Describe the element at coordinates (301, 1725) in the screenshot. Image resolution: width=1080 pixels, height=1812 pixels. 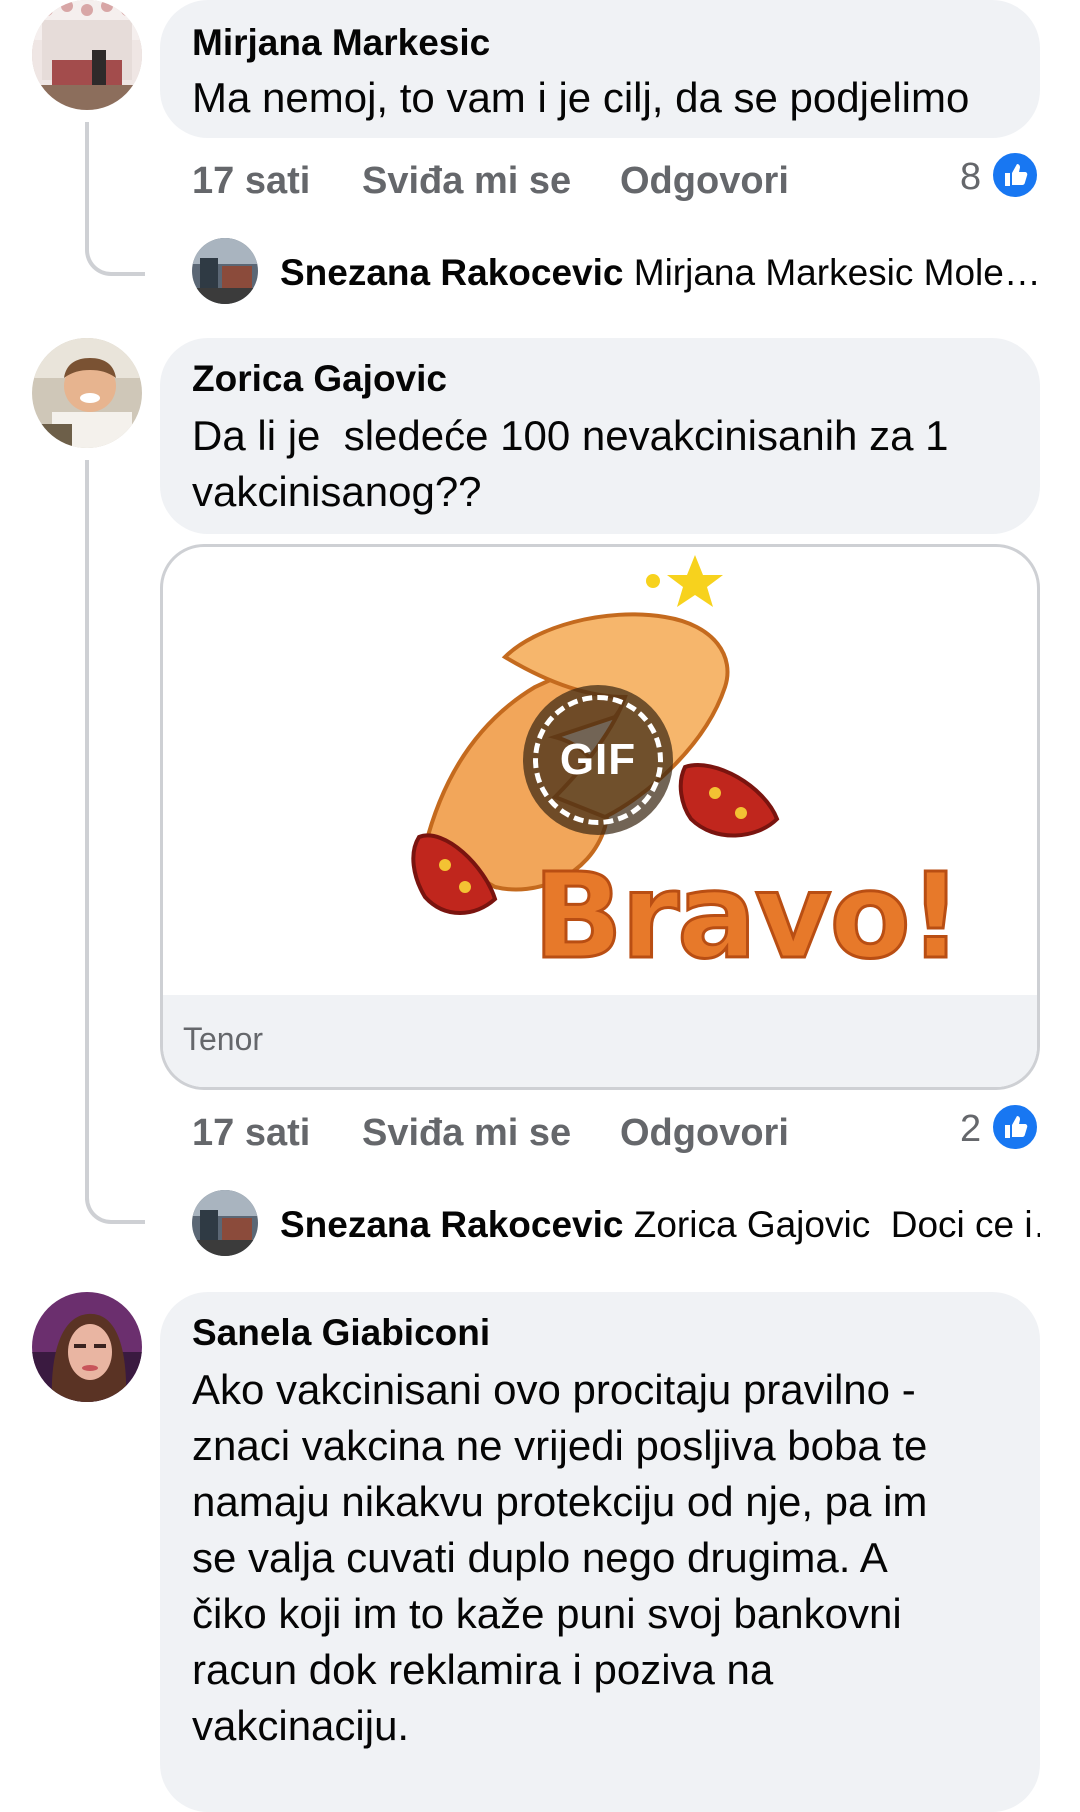
I see `comment-text-line: vakcinaciju.` at that location.